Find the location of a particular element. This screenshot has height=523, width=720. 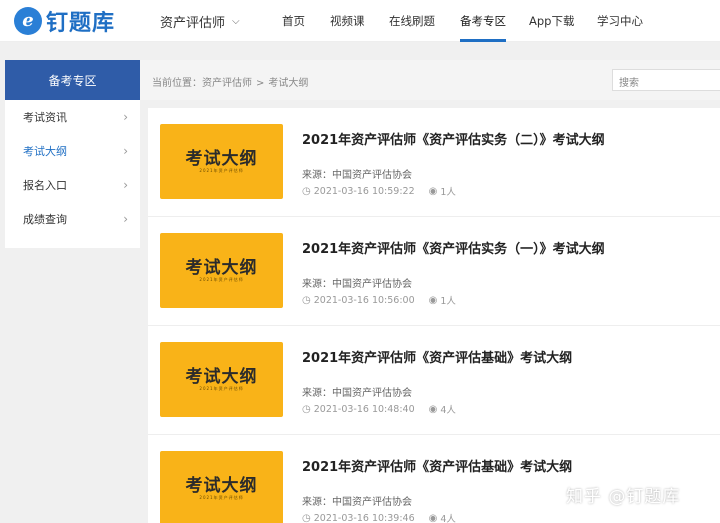

nav-exam-prep: 备考专区 is located at coordinates (483, 21).